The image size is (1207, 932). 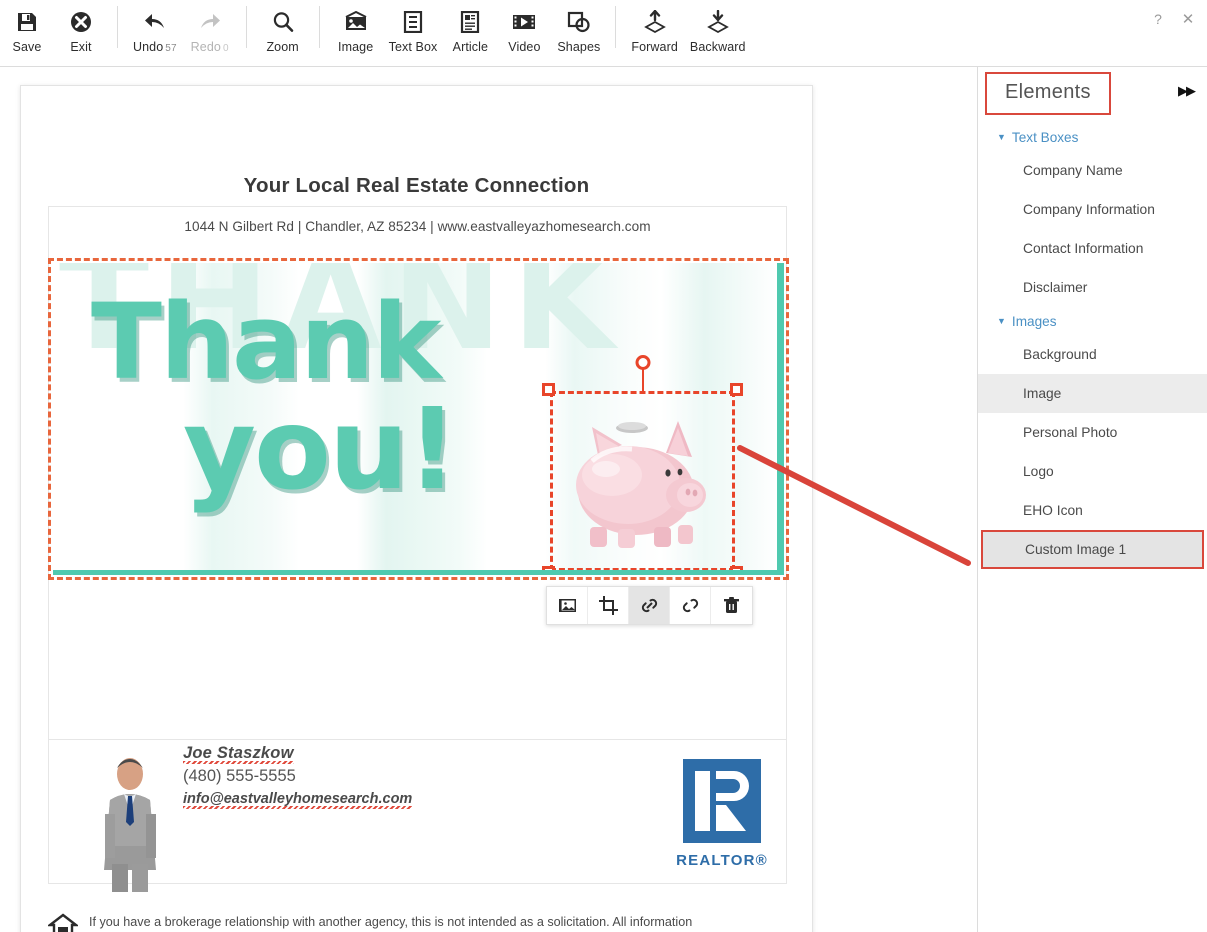 I want to click on resize-handle-bottom-left, so click(x=548, y=568).